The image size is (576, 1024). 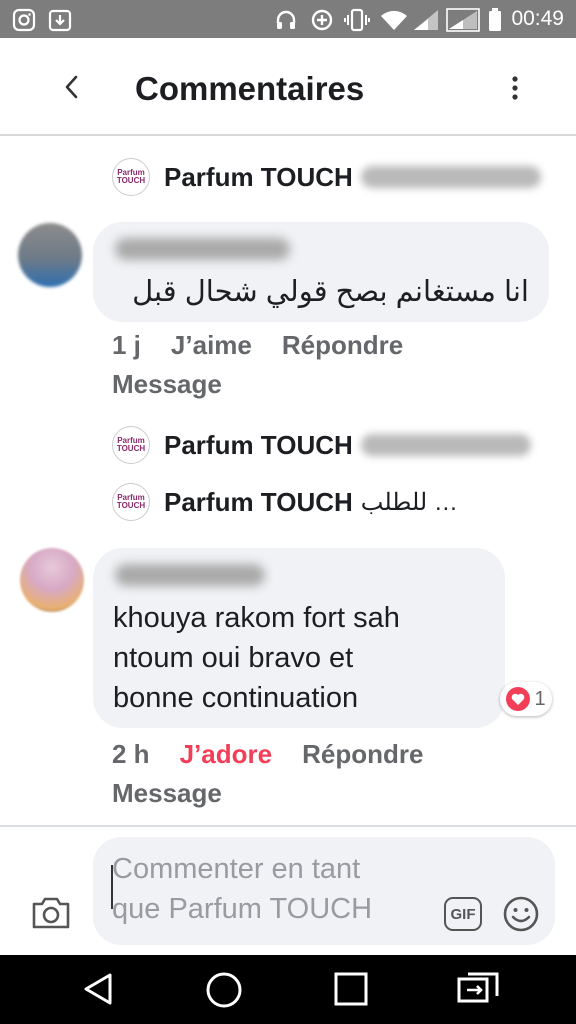 I want to click on comment-time: 1 j, so click(x=126, y=345).